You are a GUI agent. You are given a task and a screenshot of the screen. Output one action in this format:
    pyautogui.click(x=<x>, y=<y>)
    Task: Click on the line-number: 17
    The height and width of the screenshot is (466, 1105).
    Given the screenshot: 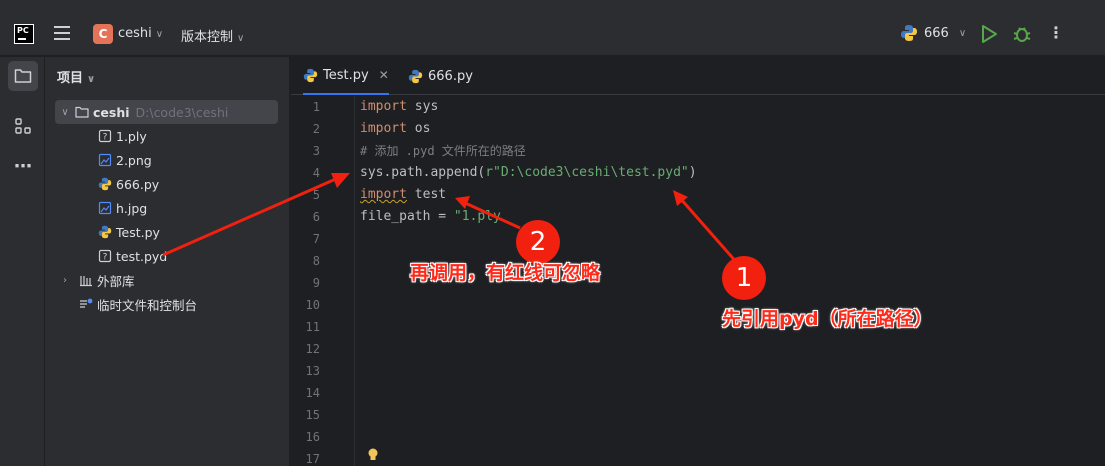 What is the action you would take?
    pyautogui.click(x=312, y=459)
    